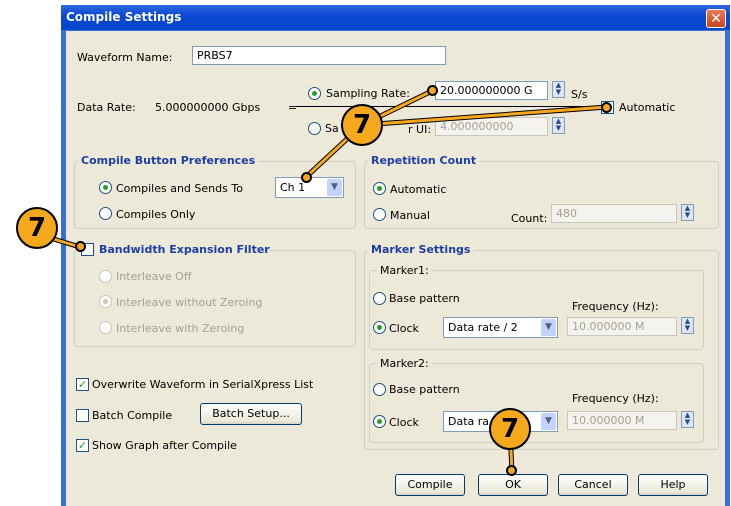 This screenshot has height=506, width=731. Describe the element at coordinates (37, 228) in the screenshot. I see `callout-badge-bandwidth: 7` at that location.